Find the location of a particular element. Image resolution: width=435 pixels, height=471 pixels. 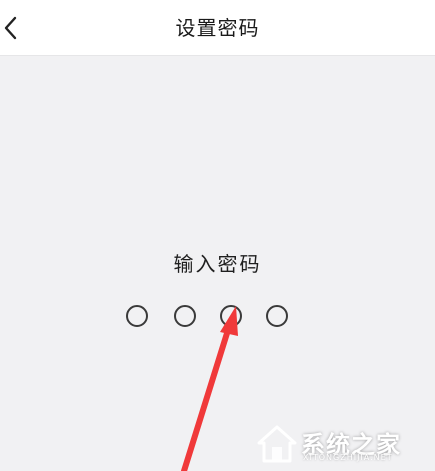

pin-input is located at coordinates (210, 317).